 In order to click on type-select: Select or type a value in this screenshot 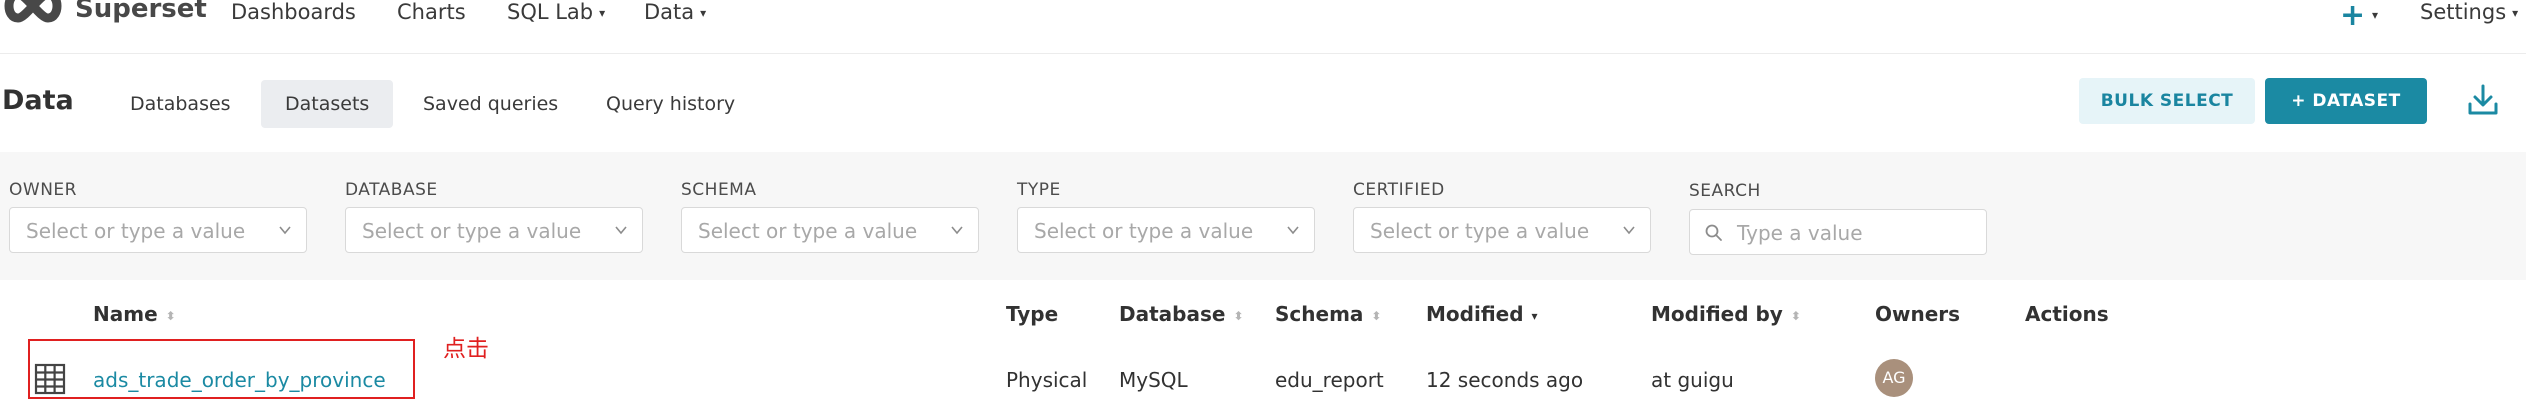, I will do `click(1166, 230)`.